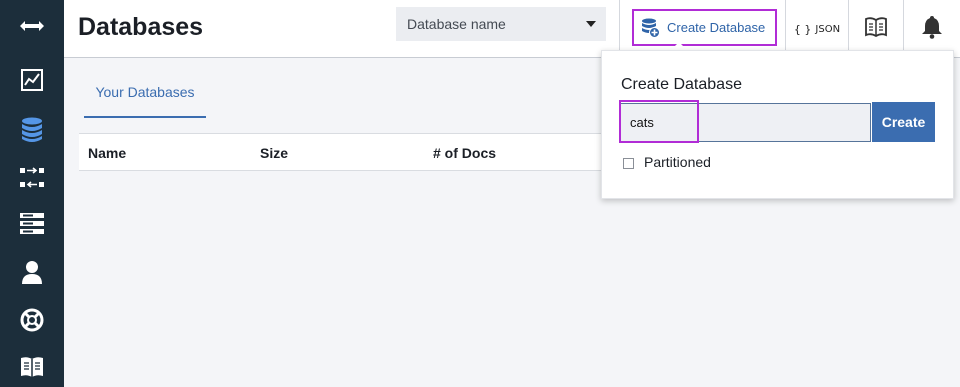 This screenshot has height=387, width=960. I want to click on database-icon, so click(32, 130).